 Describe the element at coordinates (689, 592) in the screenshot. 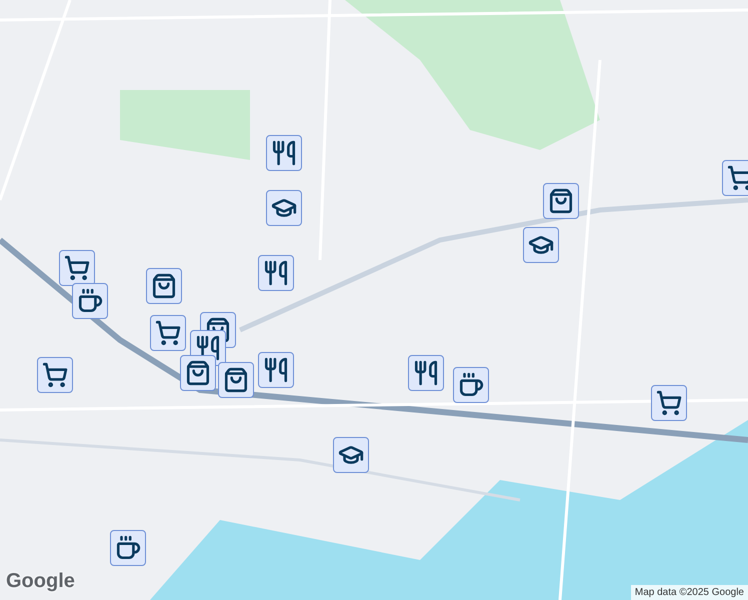

I see `attribution-text: Map data ©2025 Google` at that location.